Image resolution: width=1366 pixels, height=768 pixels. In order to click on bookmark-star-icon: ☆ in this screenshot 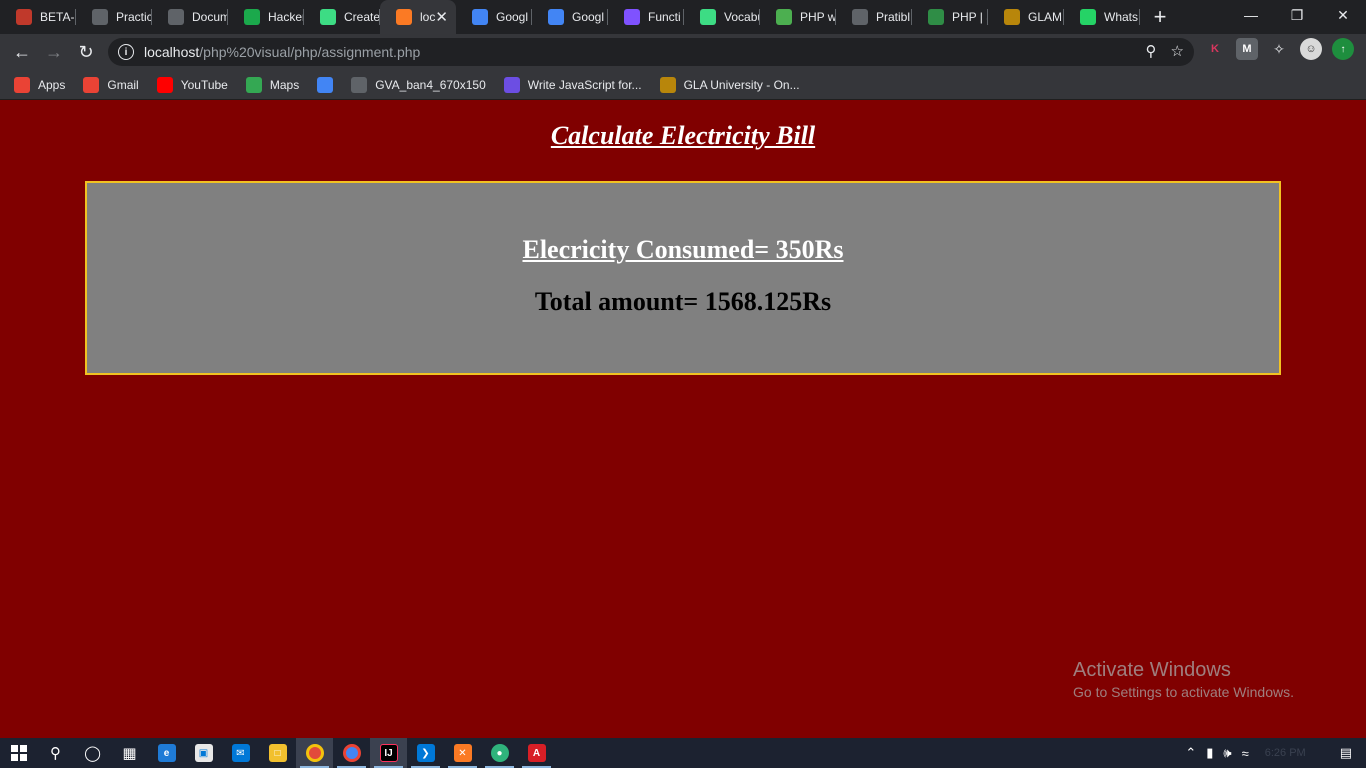, I will do `click(1177, 51)`.